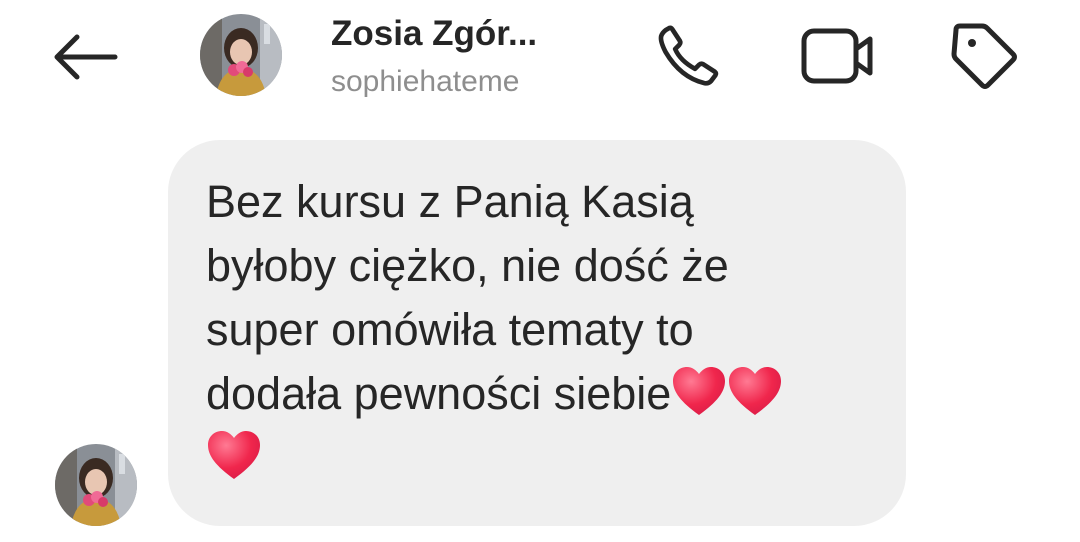  I want to click on voice-call-button, so click(688, 56).